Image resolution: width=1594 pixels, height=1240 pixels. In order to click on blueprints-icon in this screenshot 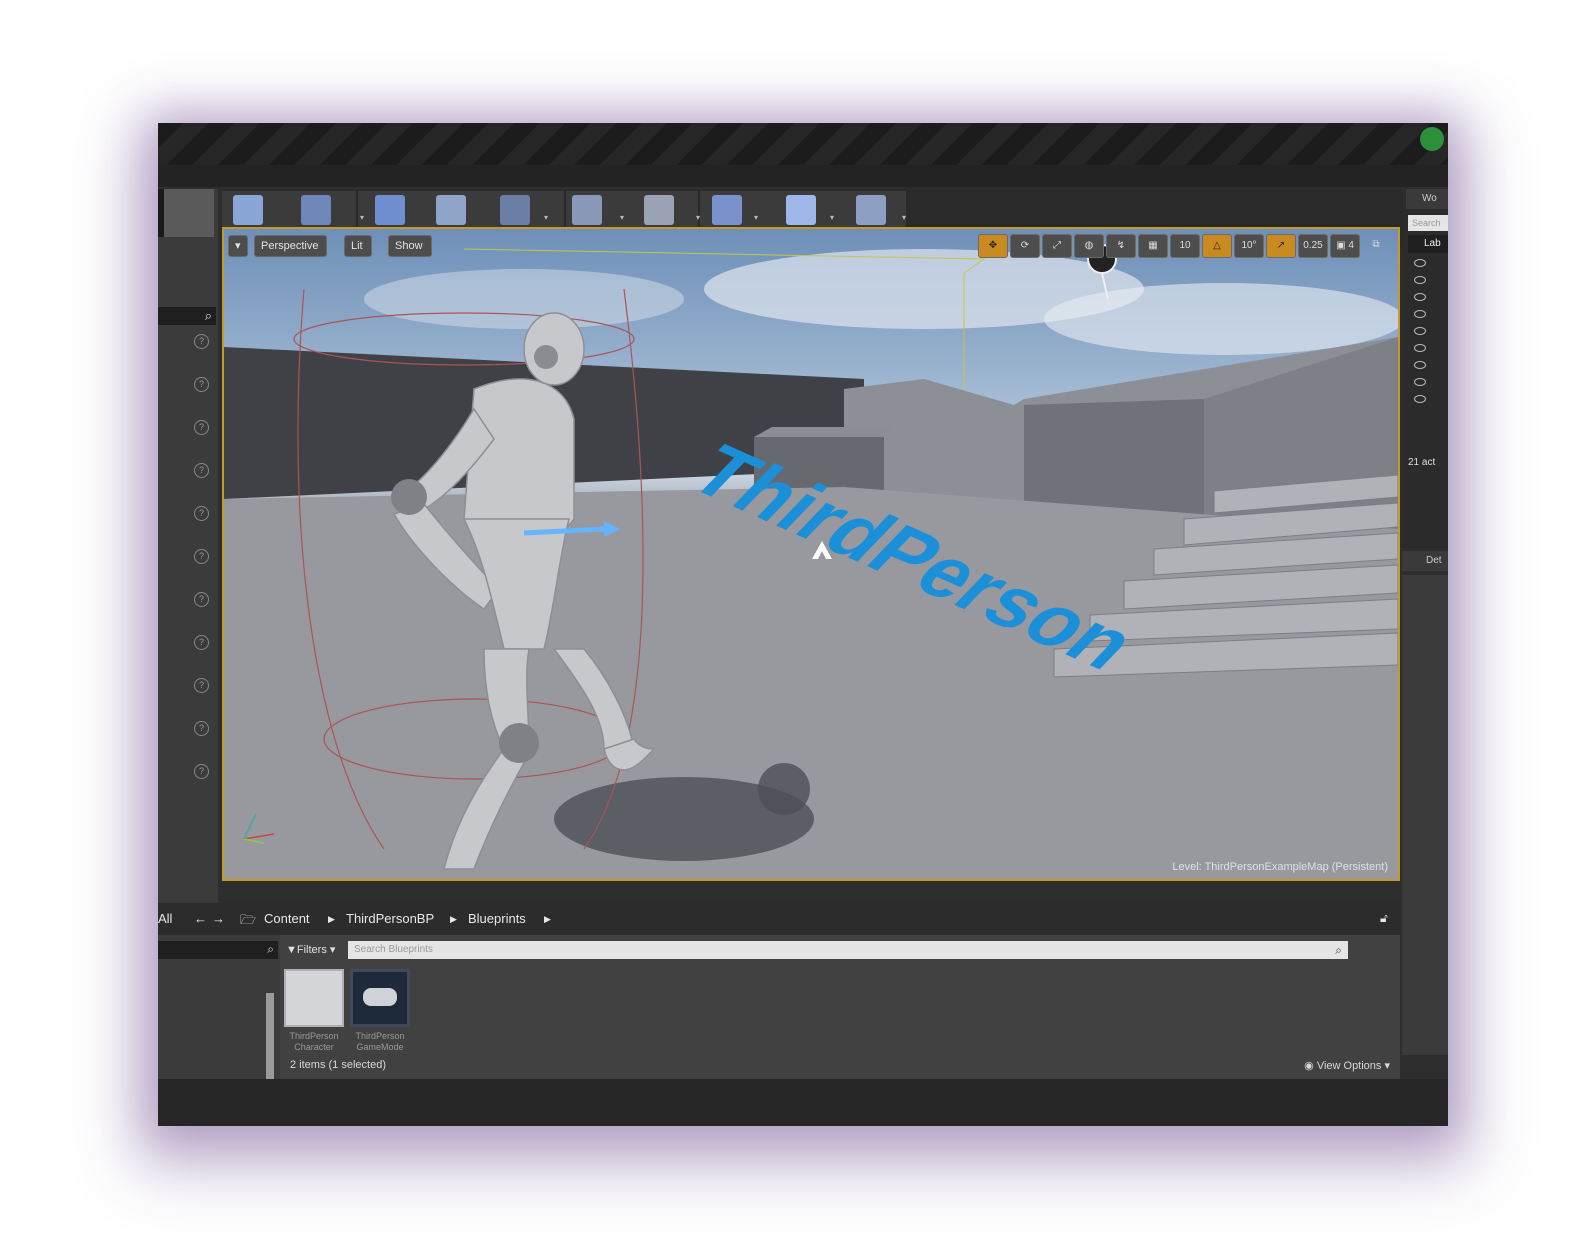, I will do `click(587, 210)`.